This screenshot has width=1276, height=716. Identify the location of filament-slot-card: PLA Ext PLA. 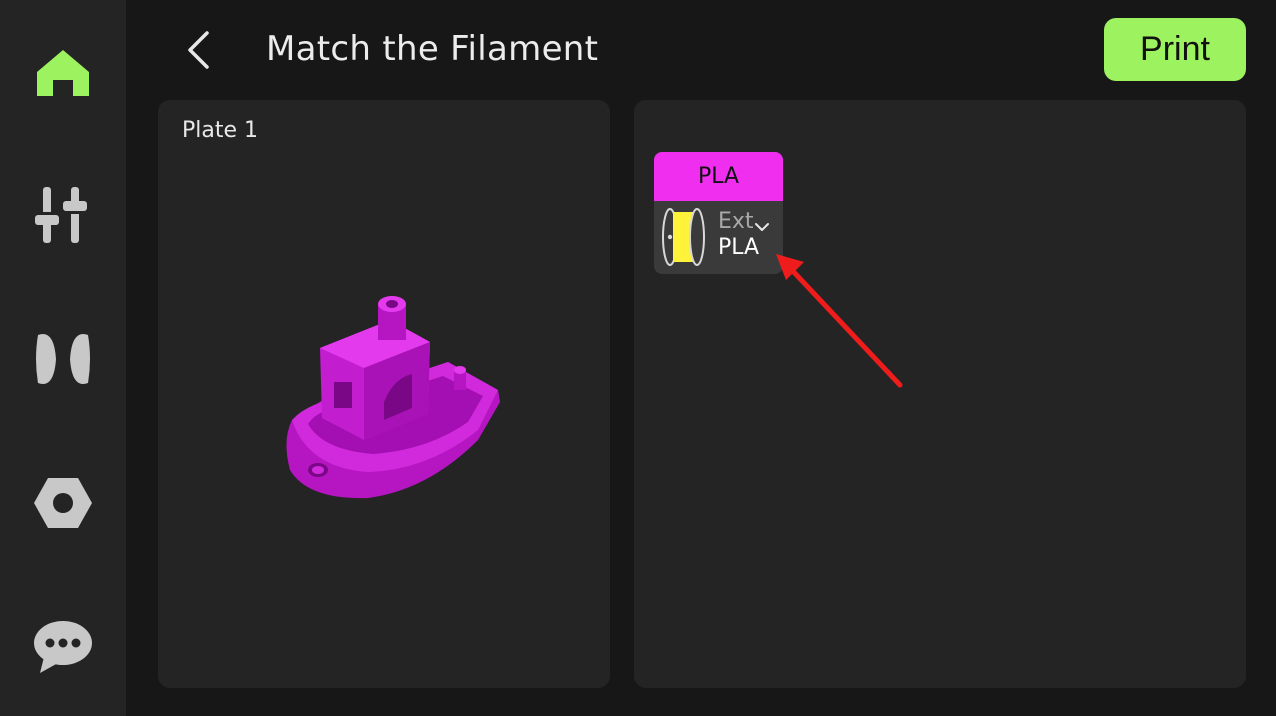
(718, 213).